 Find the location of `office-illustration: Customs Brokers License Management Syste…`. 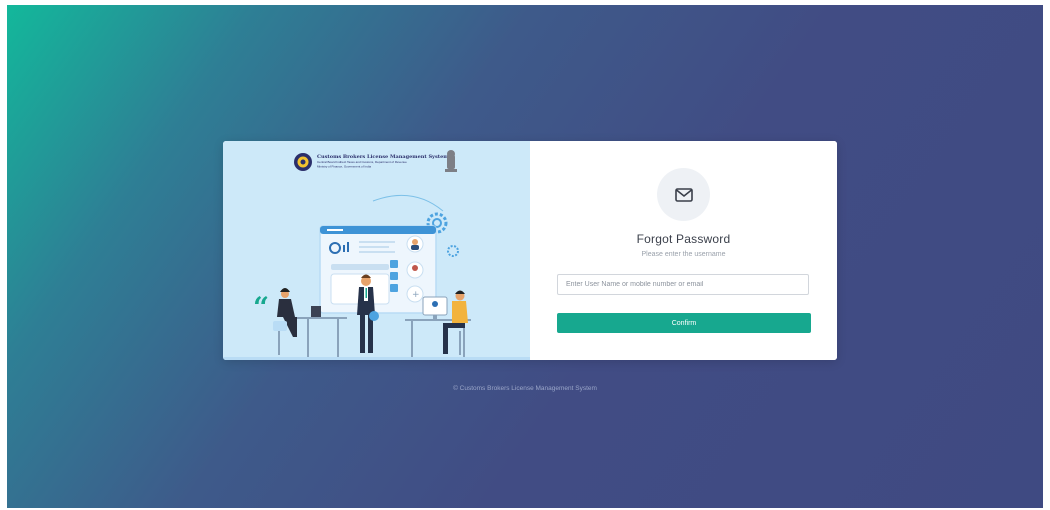

office-illustration: Customs Brokers License Management Syste… is located at coordinates (376, 255).